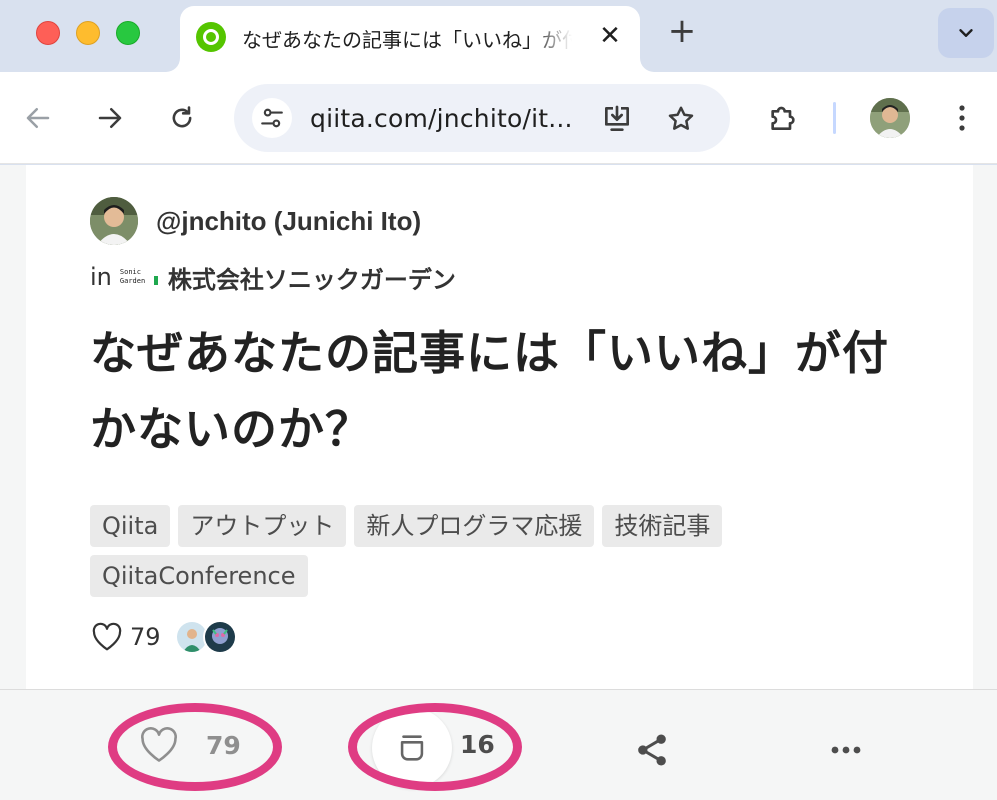  I want to click on forward-button, so click(110, 118).